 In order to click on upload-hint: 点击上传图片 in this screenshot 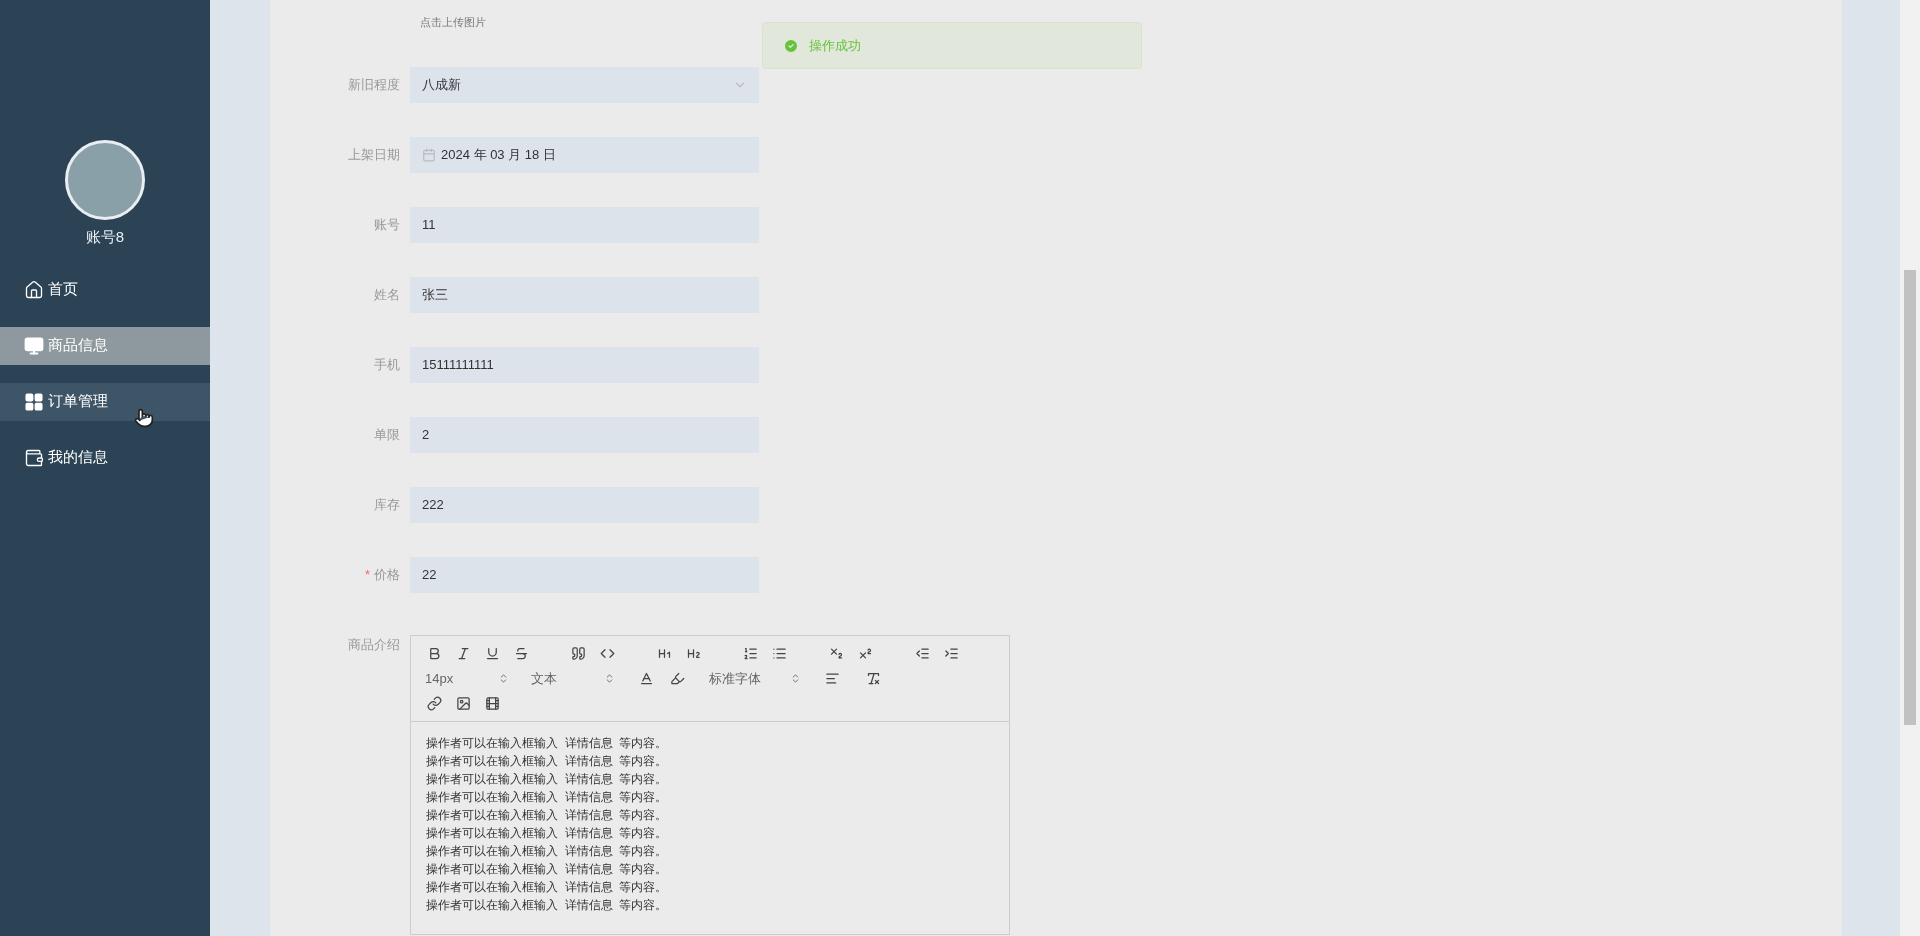, I will do `click(453, 22)`.